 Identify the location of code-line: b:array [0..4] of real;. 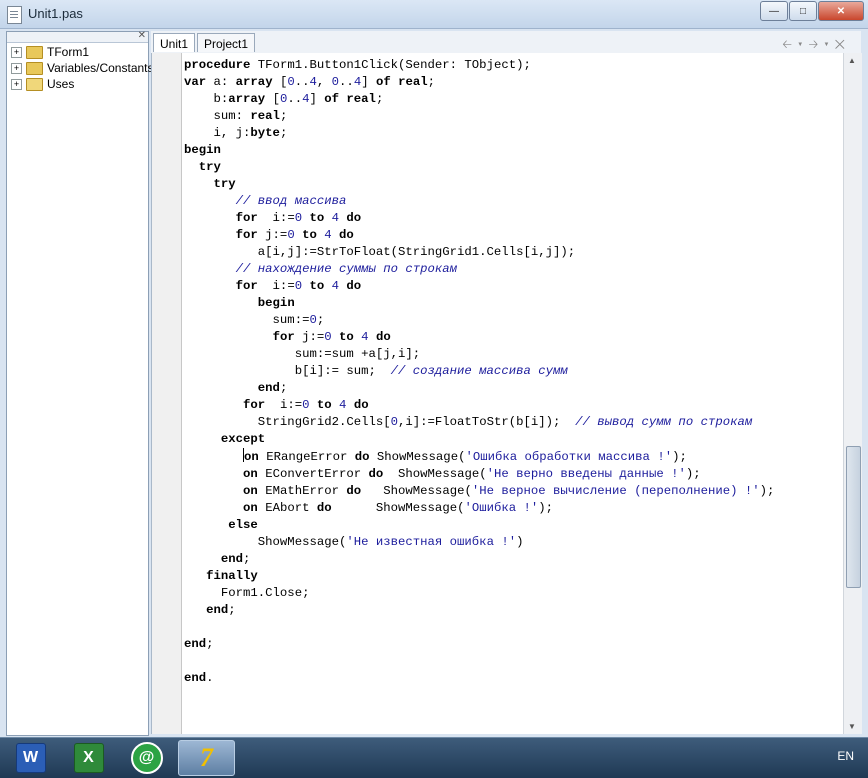
(479, 99).